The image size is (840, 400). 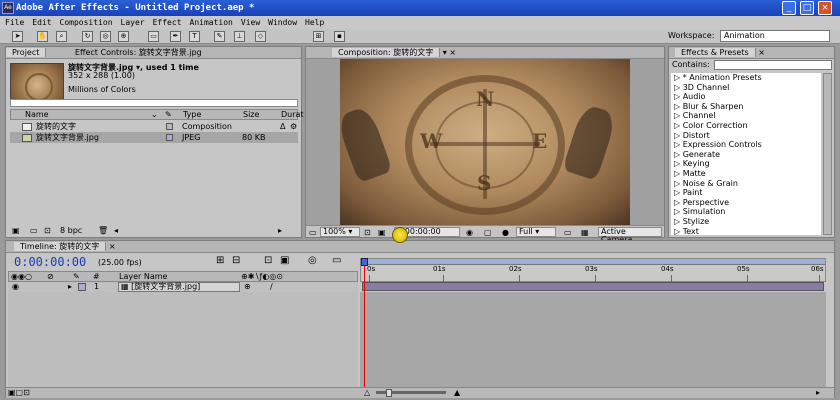 What do you see at coordinates (239, 36) in the screenshot?
I see `clone-stamp-tool-icon: ⊥` at bounding box center [239, 36].